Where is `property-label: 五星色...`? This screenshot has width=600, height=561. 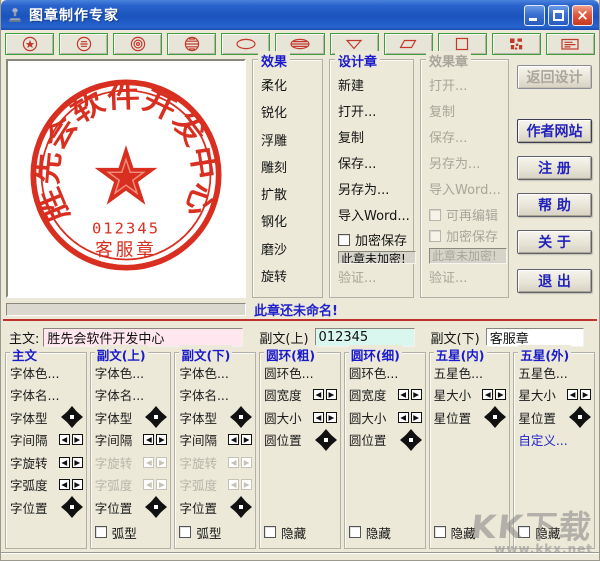
property-label: 五星色... is located at coordinates (542, 372).